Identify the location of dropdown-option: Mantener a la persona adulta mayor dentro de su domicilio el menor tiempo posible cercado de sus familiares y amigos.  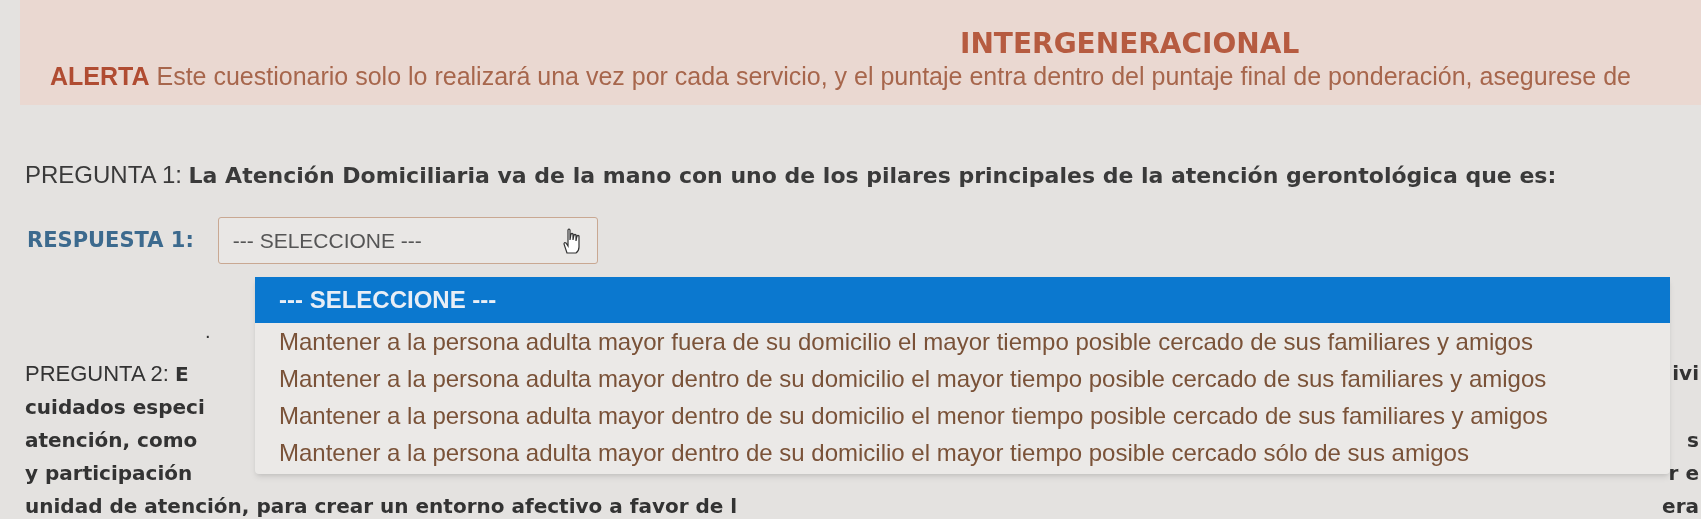
(962, 415).